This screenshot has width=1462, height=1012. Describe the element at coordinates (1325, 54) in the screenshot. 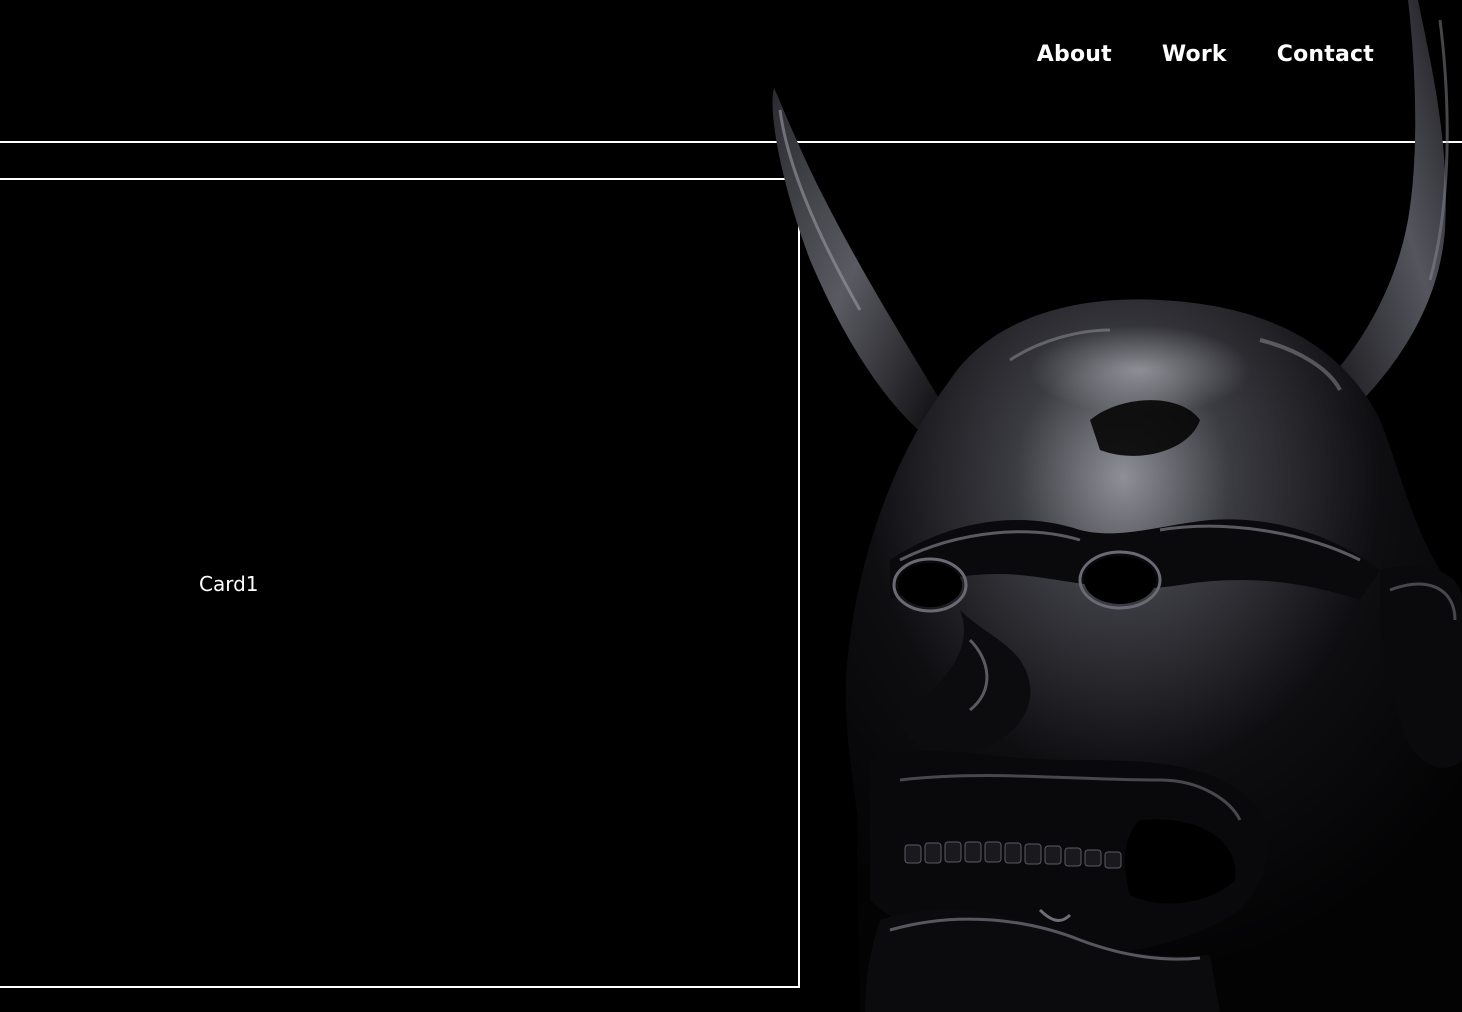

I see `nav-contact: Contact` at that location.